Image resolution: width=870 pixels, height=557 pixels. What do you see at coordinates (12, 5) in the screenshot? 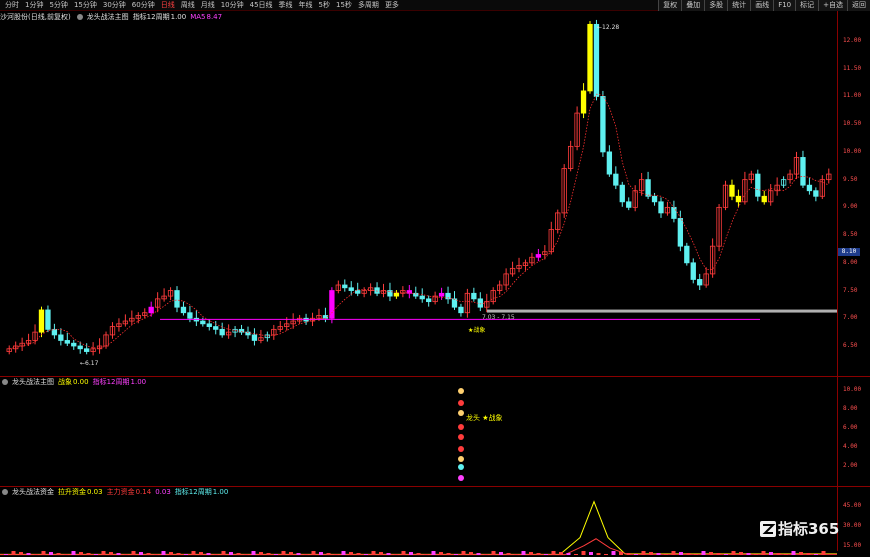
I see `period-tab: 分时` at bounding box center [12, 5].